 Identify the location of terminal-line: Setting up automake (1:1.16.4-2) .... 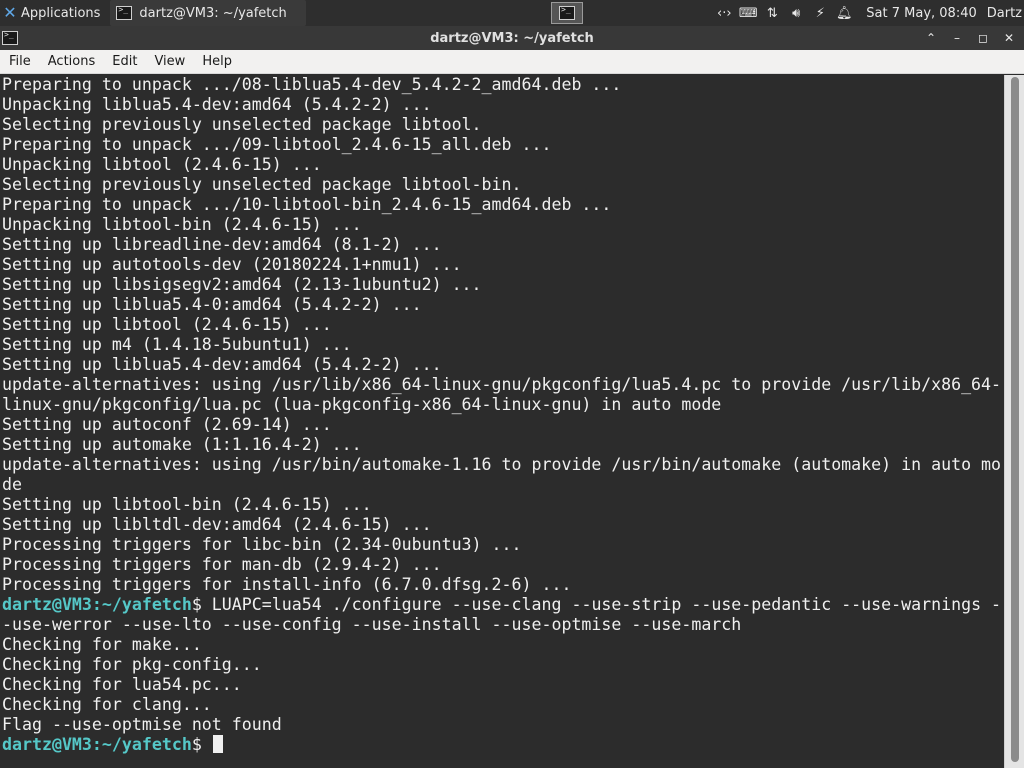
(503, 445).